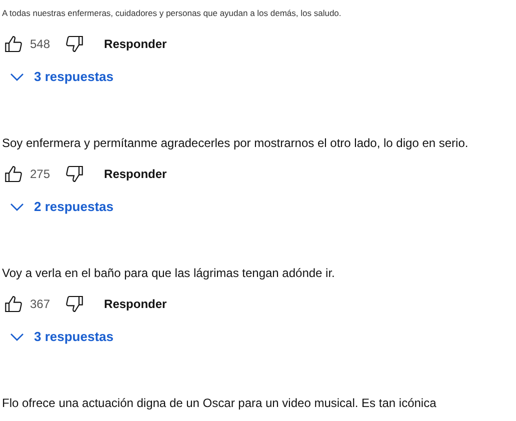  I want to click on replies-toggle: 2 respuestas, so click(62, 207).